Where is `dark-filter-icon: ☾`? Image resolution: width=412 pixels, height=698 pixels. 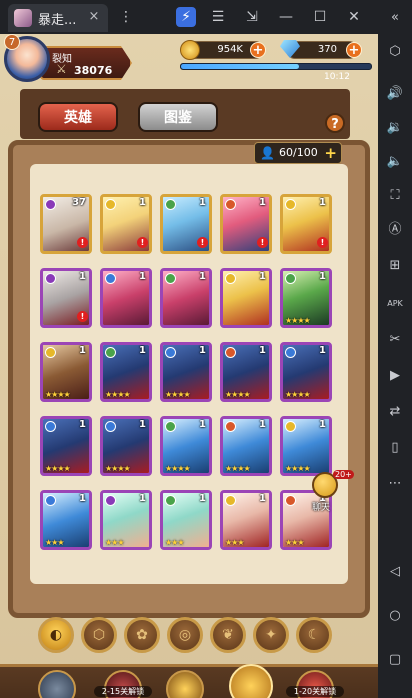 dark-filter-icon: ☾ is located at coordinates (314, 635).